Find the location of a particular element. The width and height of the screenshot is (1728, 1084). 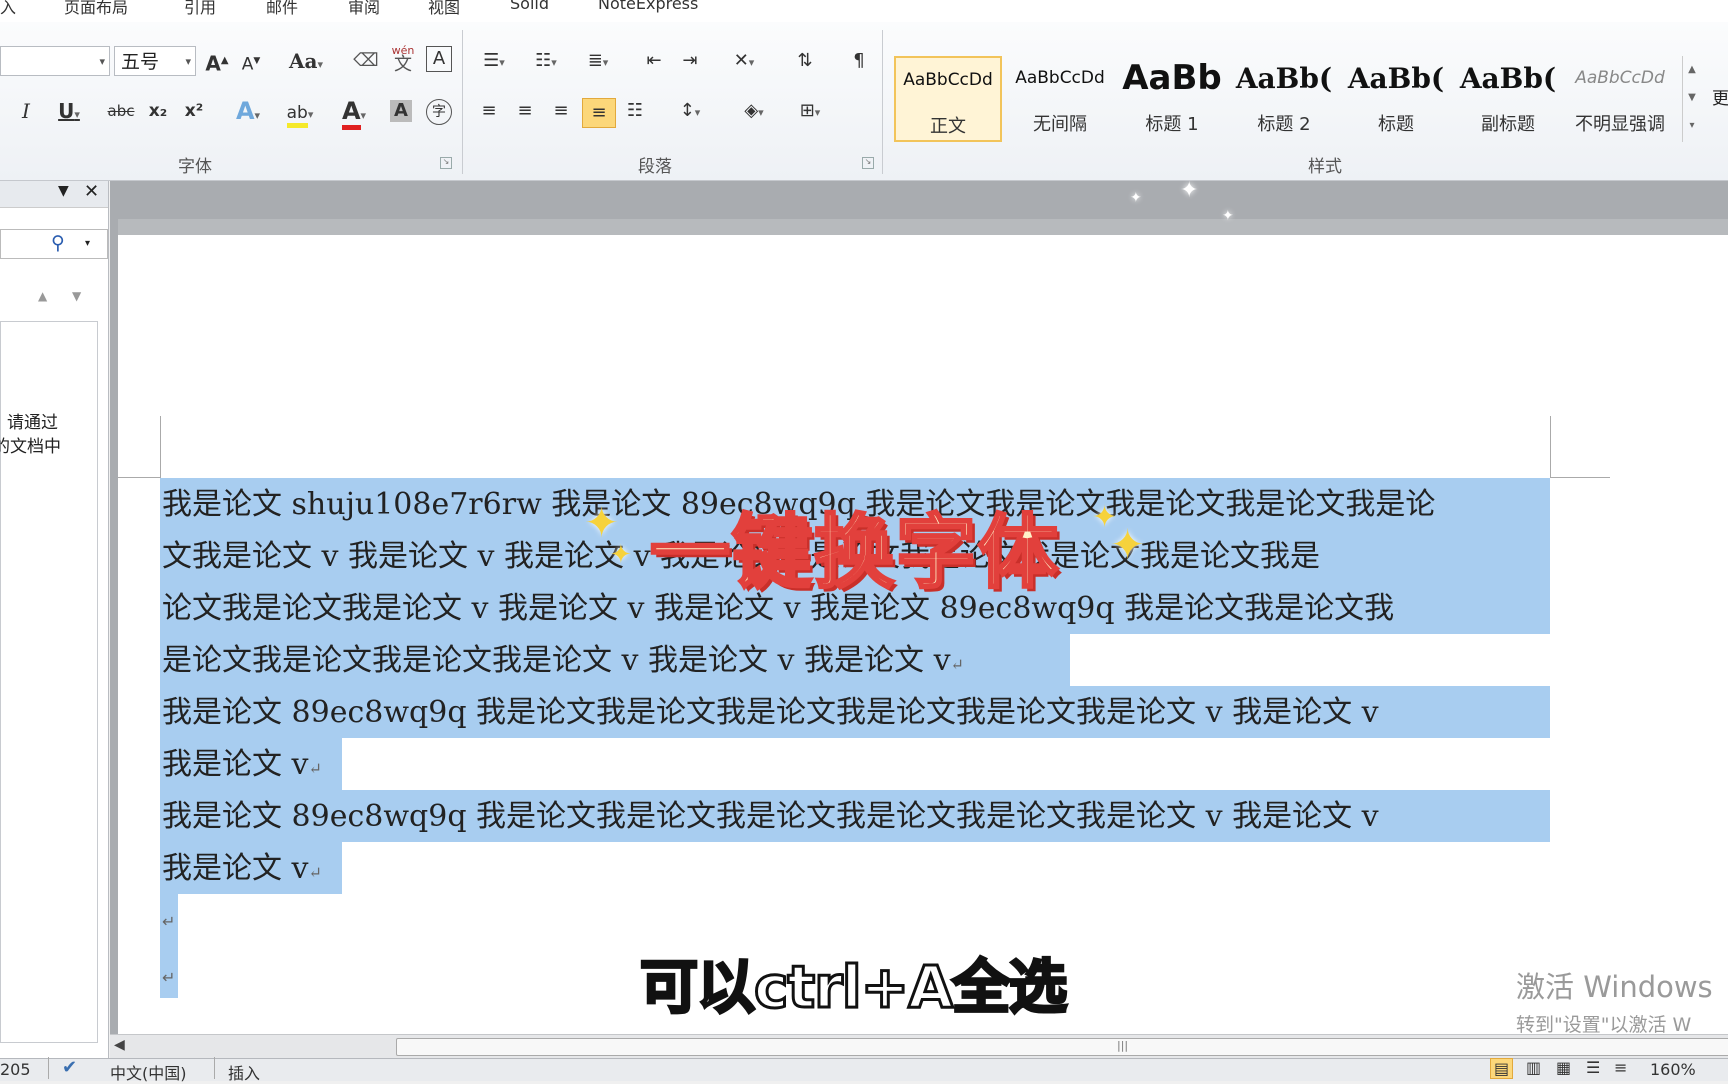

grow-font-button: A▲ is located at coordinates (217, 61).